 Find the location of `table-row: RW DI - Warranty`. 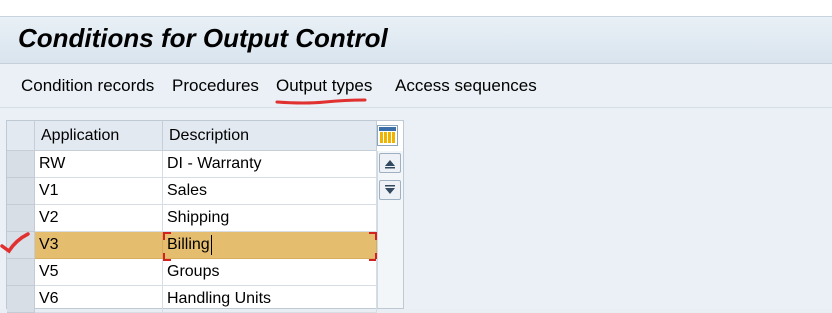

table-row: RW DI - Warranty is located at coordinates (192, 164).